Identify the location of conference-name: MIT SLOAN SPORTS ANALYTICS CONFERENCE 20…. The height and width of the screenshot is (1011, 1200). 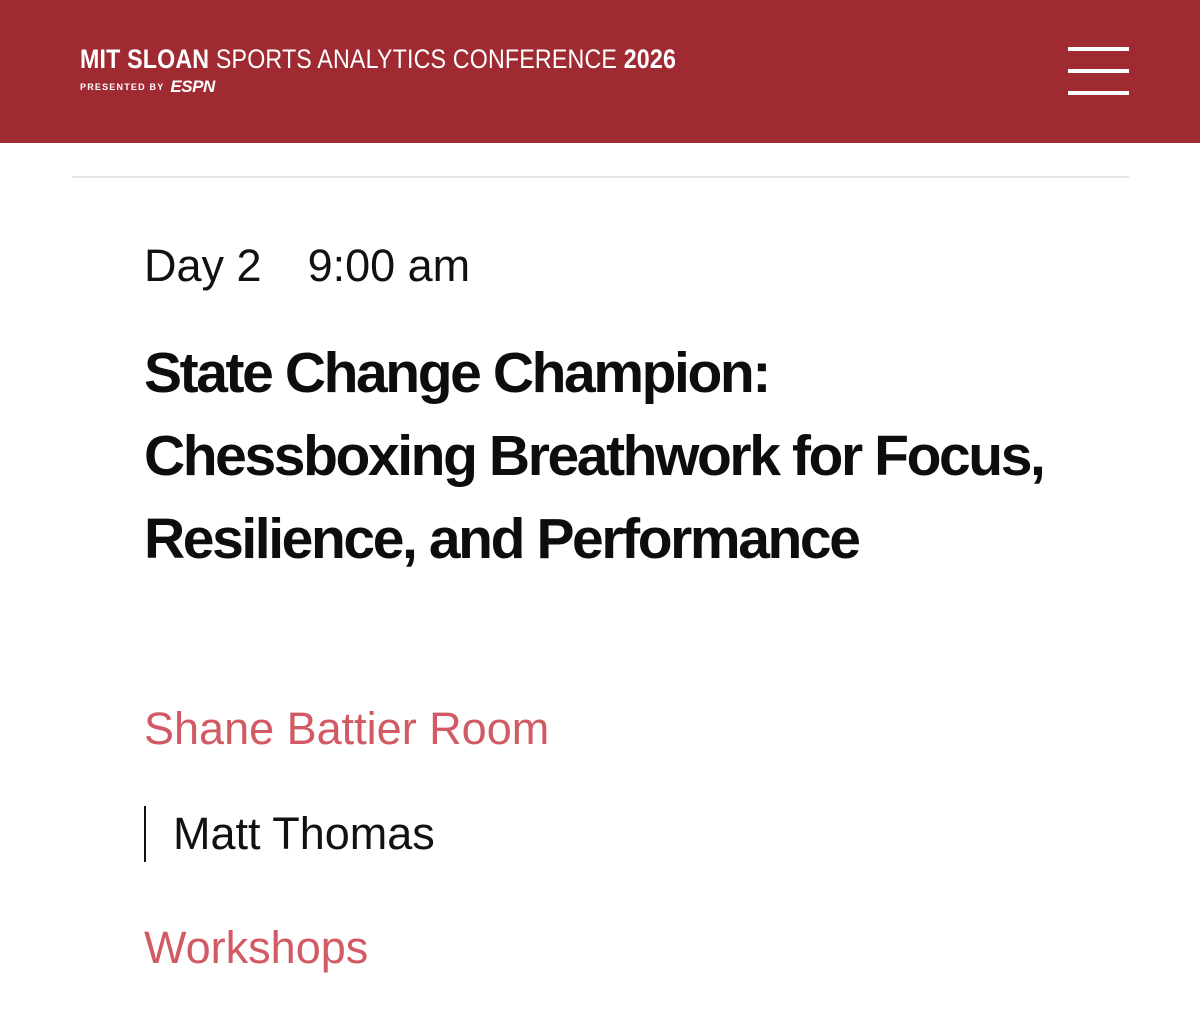
(378, 59).